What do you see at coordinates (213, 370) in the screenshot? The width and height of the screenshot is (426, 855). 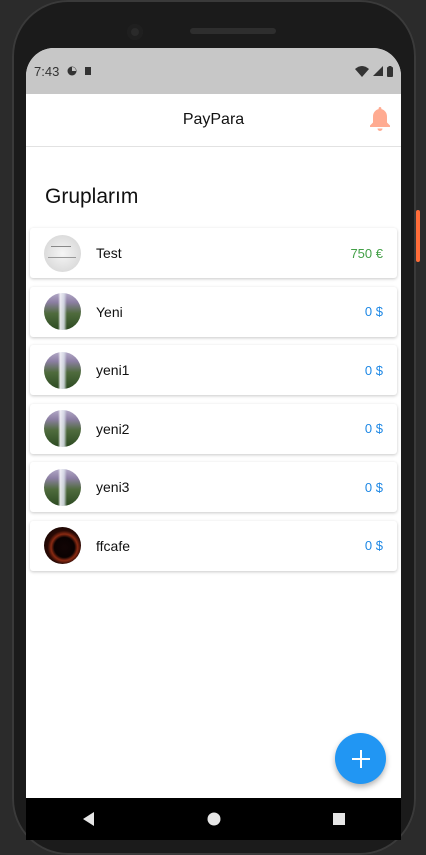 I see `group-item-yeni1: yeni1 0 $` at bounding box center [213, 370].